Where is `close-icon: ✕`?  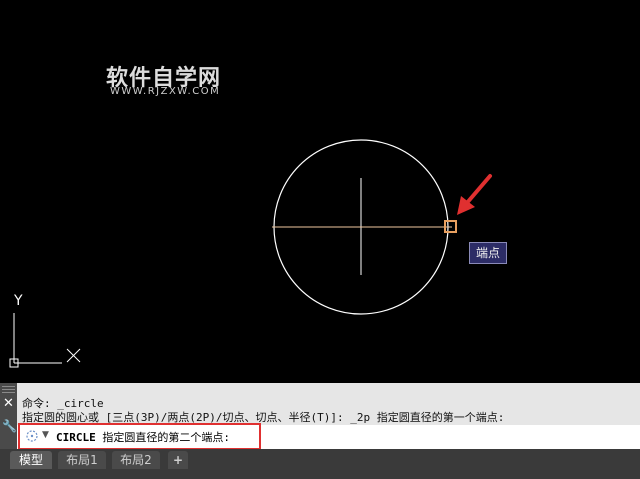 close-icon: ✕ is located at coordinates (8, 404).